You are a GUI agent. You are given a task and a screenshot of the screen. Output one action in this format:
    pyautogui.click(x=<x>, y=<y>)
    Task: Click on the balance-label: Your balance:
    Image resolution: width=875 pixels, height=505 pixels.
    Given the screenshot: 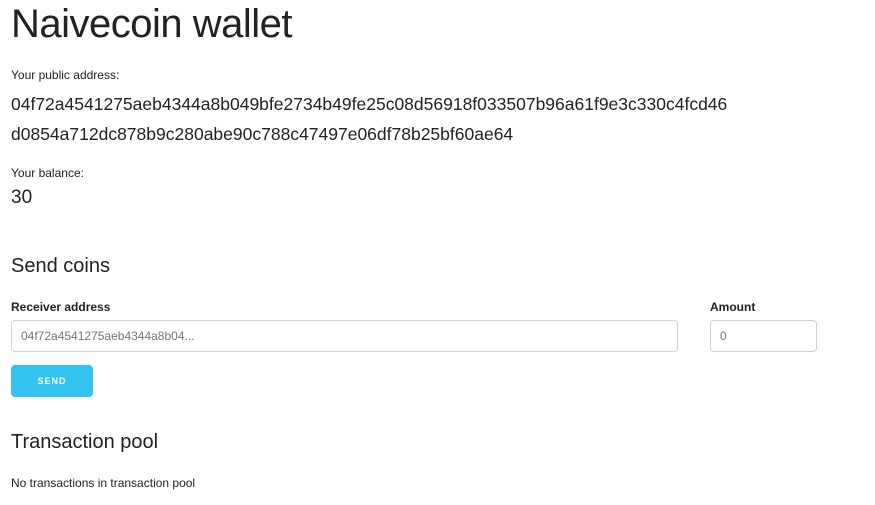 What is the action you would take?
    pyautogui.click(x=47, y=173)
    